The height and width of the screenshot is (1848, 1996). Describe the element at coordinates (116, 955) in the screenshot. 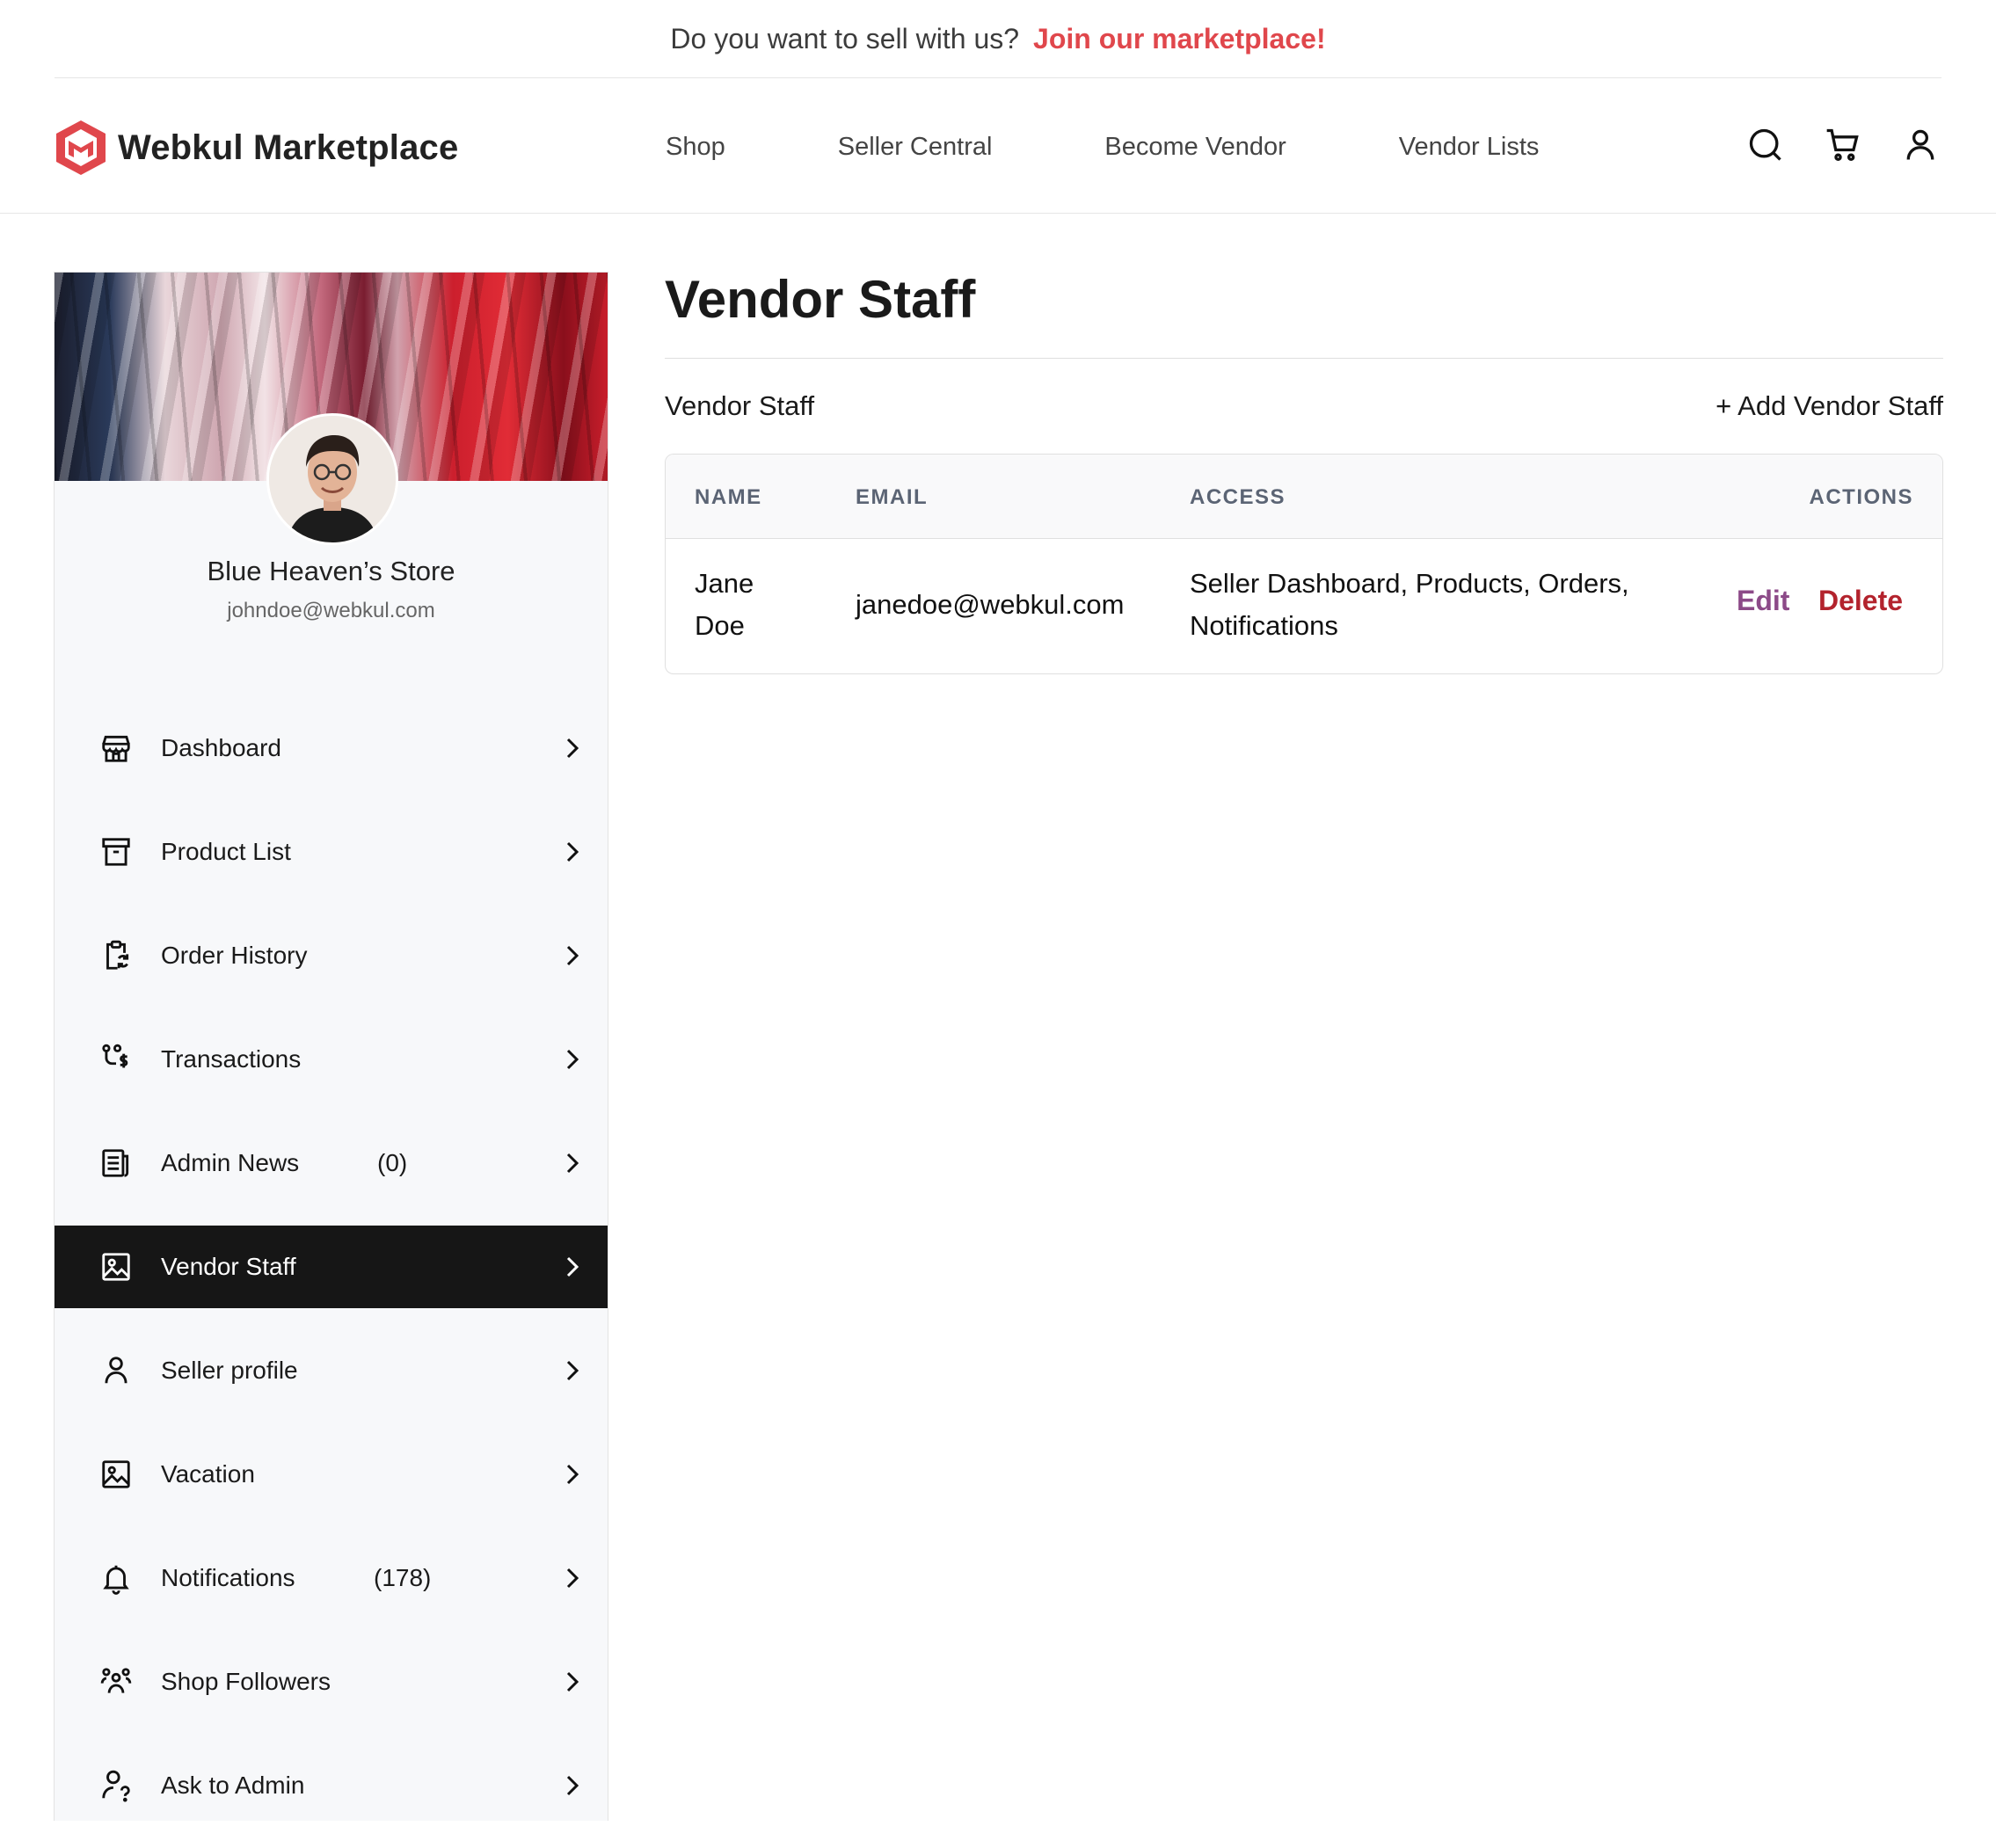

I see `clipboard-sync-icon` at that location.